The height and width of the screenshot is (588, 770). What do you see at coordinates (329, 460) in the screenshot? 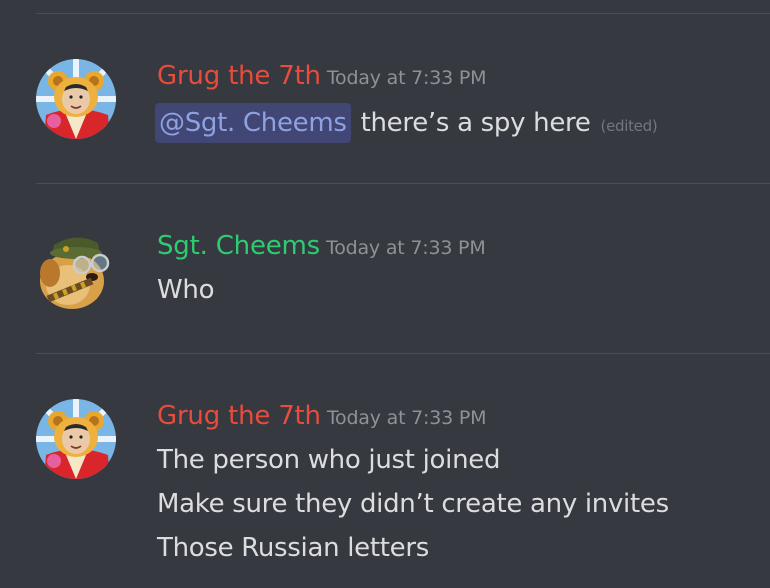
I see `message-text: The person who just joined` at bounding box center [329, 460].